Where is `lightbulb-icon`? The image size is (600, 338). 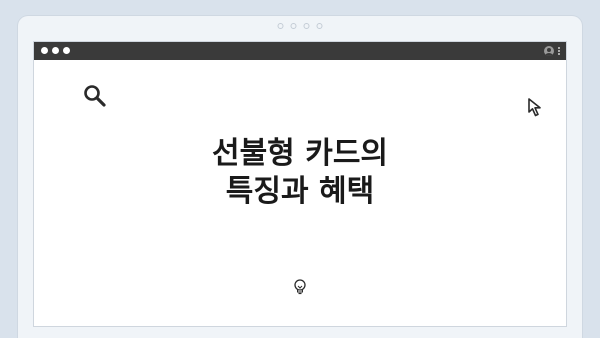
lightbulb-icon is located at coordinates (300, 287).